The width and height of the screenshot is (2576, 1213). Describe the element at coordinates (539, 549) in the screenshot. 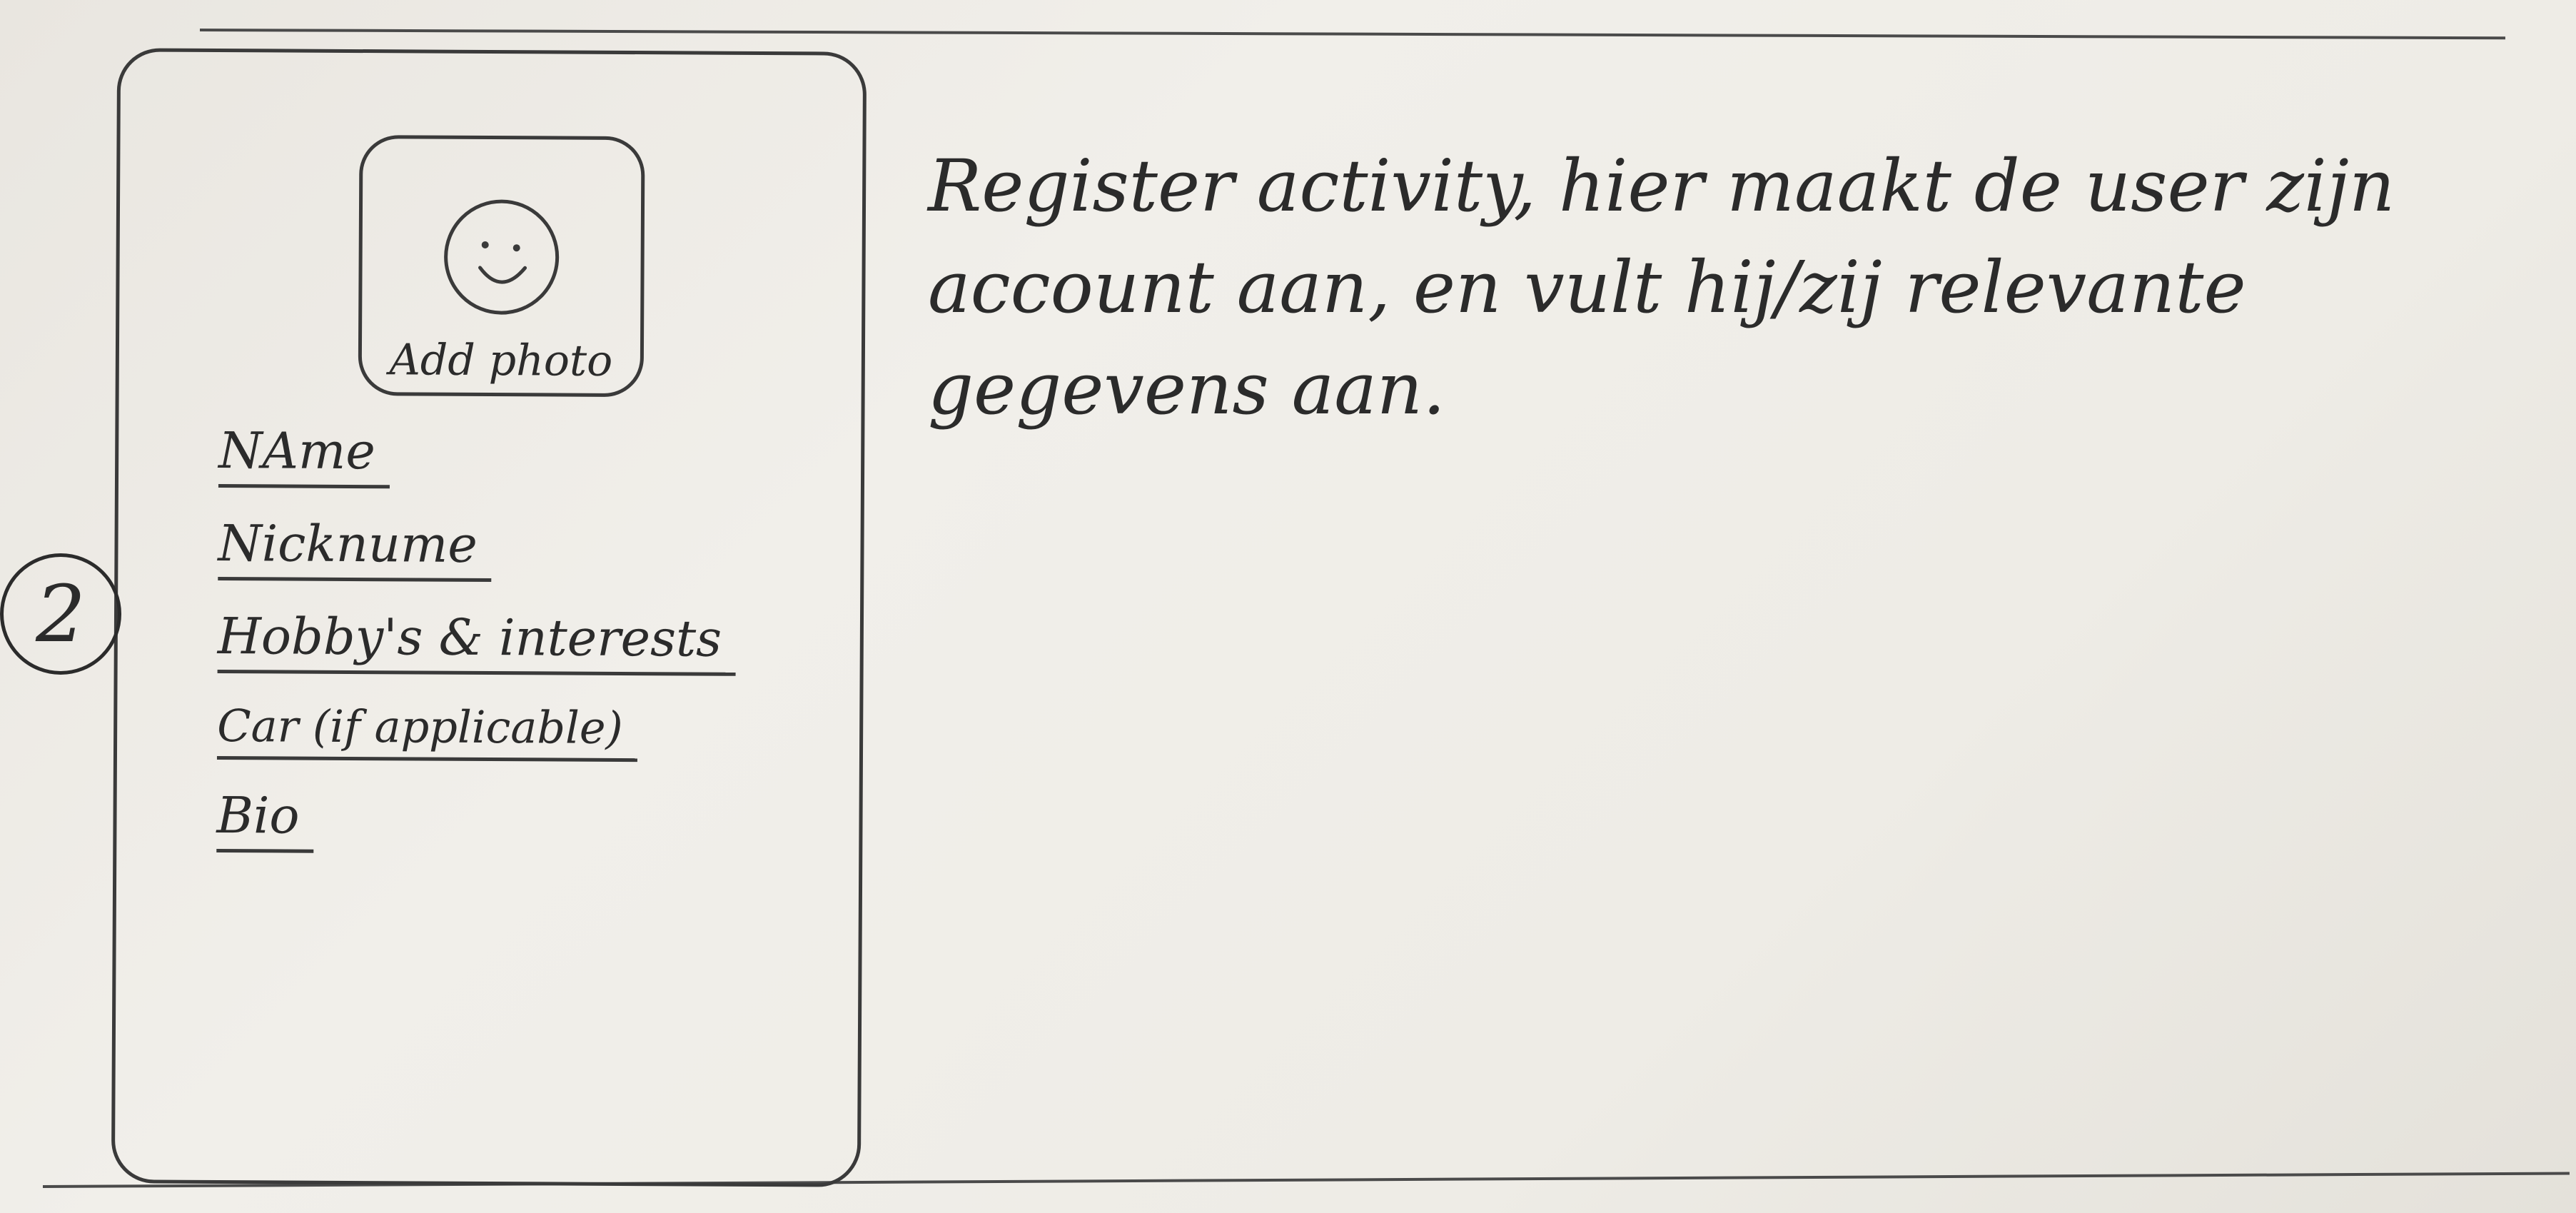

I see `nickname-field: Nicknume` at that location.